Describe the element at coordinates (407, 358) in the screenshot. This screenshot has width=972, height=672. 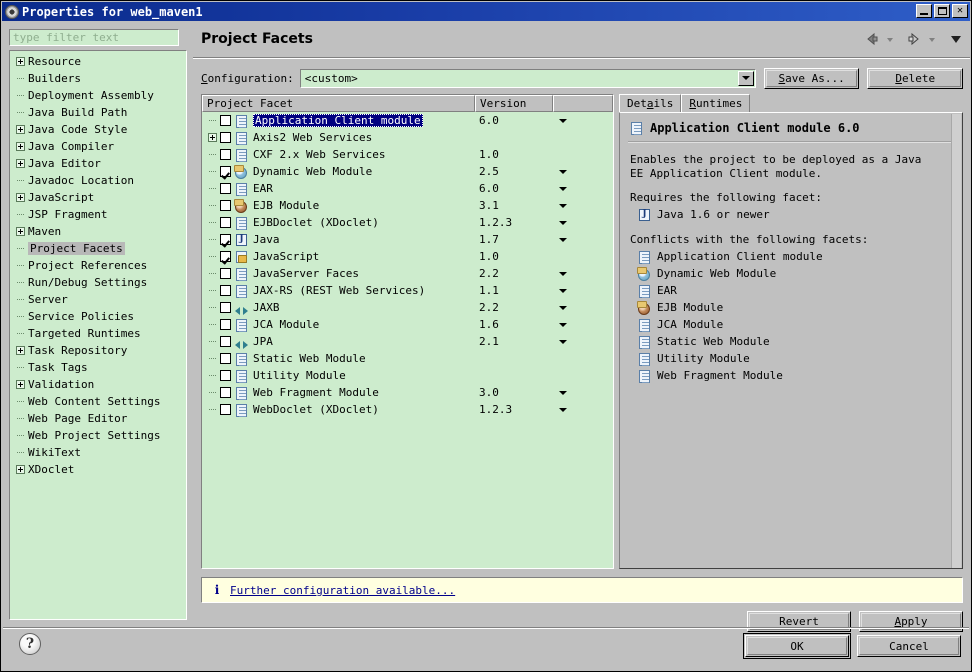
I see `table-row: Static Web Module` at that location.